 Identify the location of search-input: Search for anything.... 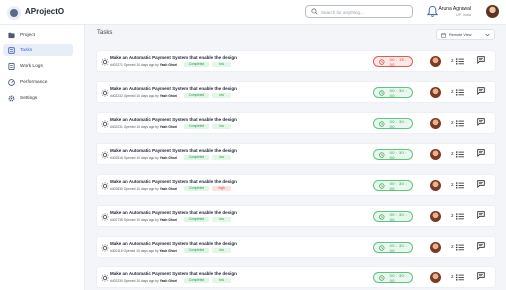
(342, 12).